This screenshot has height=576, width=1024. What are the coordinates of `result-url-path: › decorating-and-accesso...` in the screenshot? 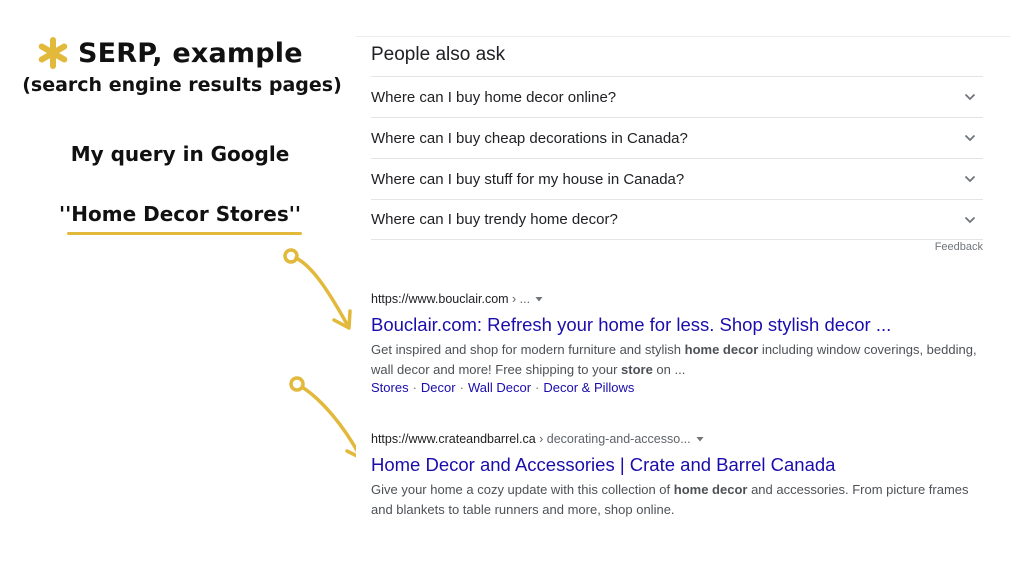 It's located at (613, 439).